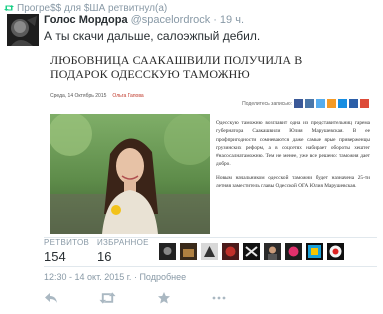 The width and height of the screenshot is (383, 314). What do you see at coordinates (232, 20) in the screenshot?
I see `tweet-time: 19 ч.` at bounding box center [232, 20].